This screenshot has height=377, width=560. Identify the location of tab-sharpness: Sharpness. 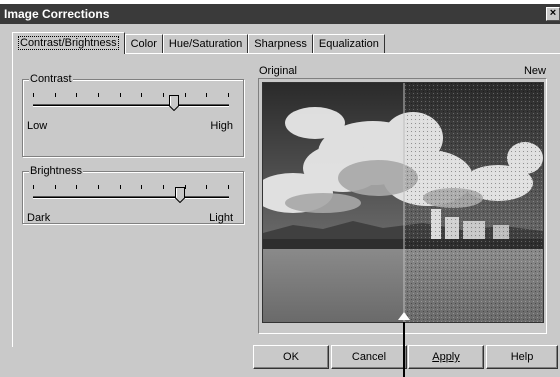
(280, 44).